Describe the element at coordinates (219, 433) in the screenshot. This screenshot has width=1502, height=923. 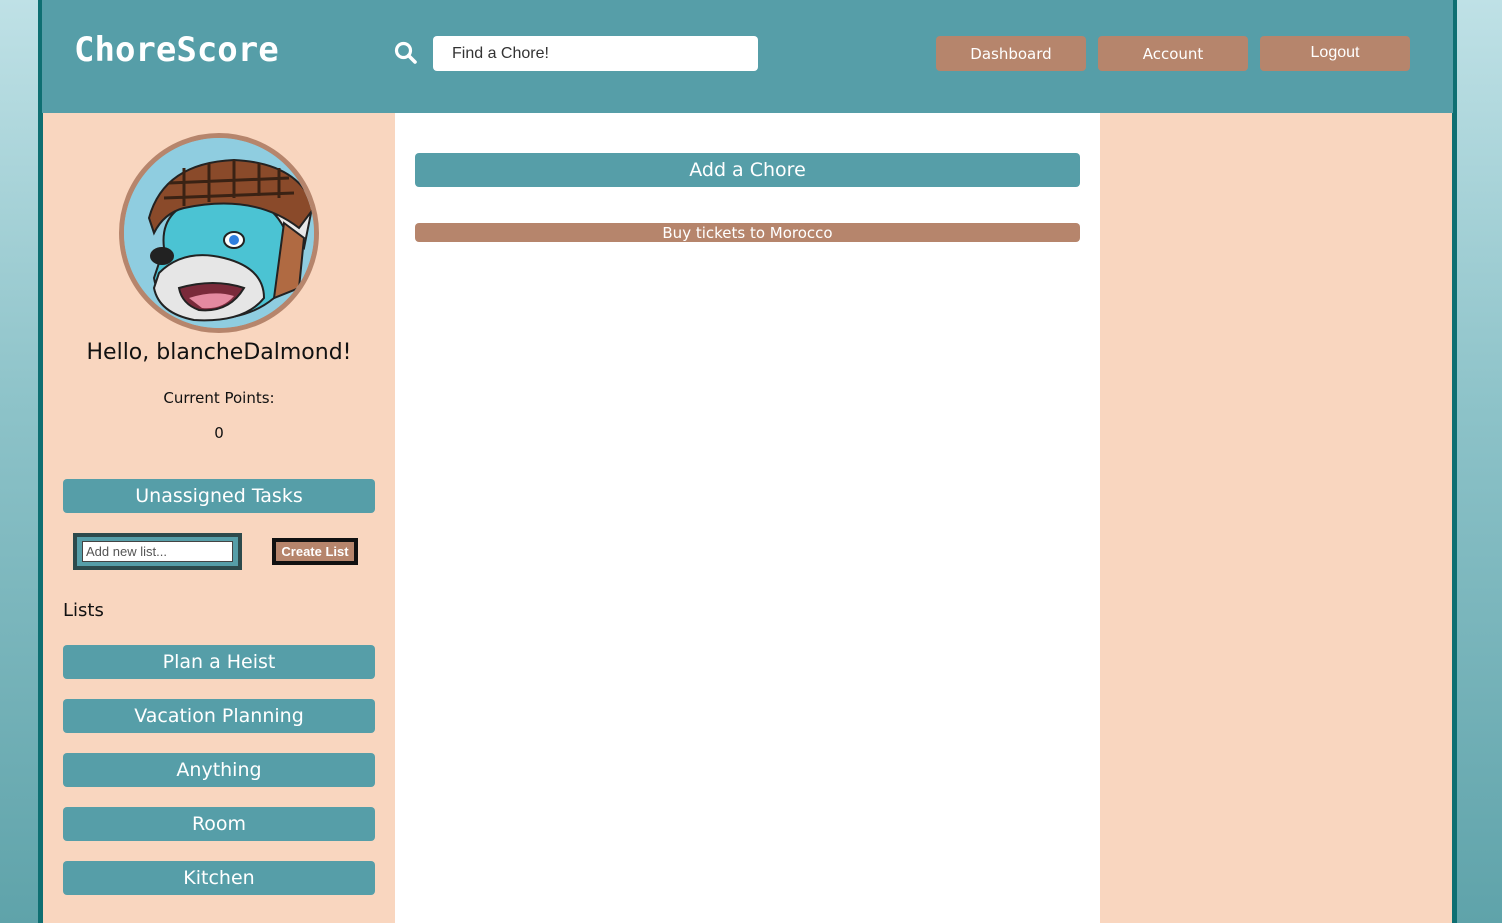
I see `points-value: 0` at that location.